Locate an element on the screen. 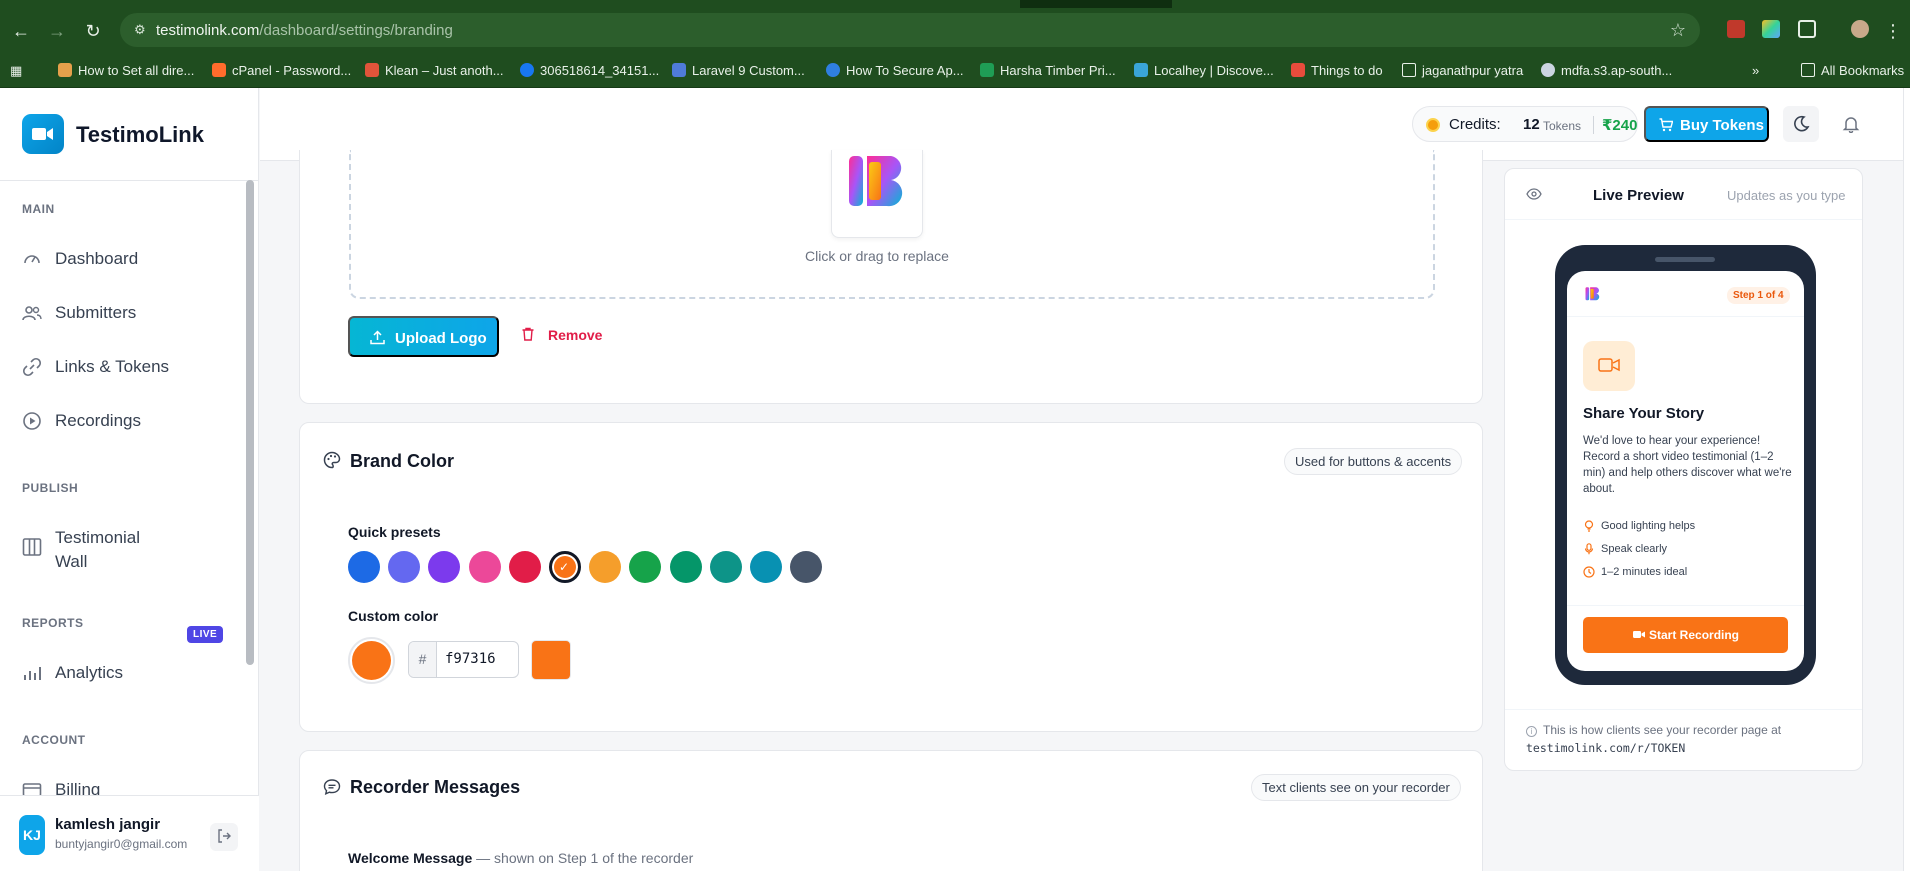 This screenshot has width=1910, height=871. current-color-chip is located at coordinates (551, 660).